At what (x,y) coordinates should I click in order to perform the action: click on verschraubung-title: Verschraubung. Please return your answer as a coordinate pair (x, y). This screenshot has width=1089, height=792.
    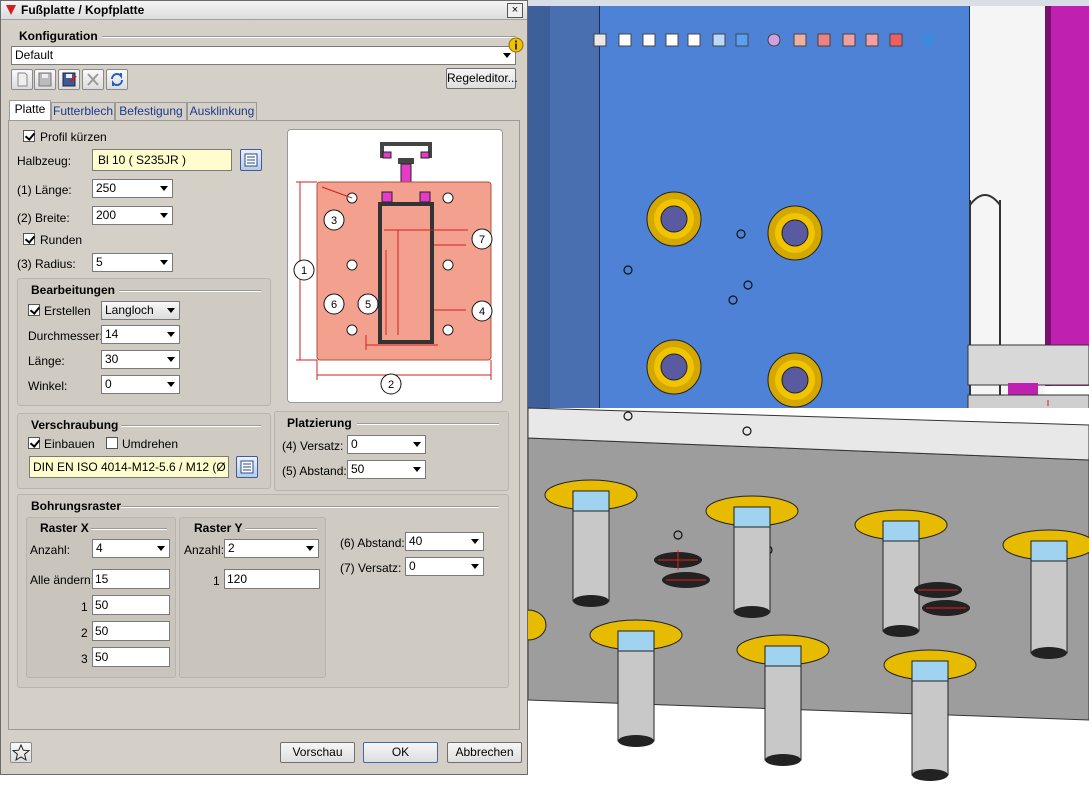
    Looking at the image, I should click on (75, 425).